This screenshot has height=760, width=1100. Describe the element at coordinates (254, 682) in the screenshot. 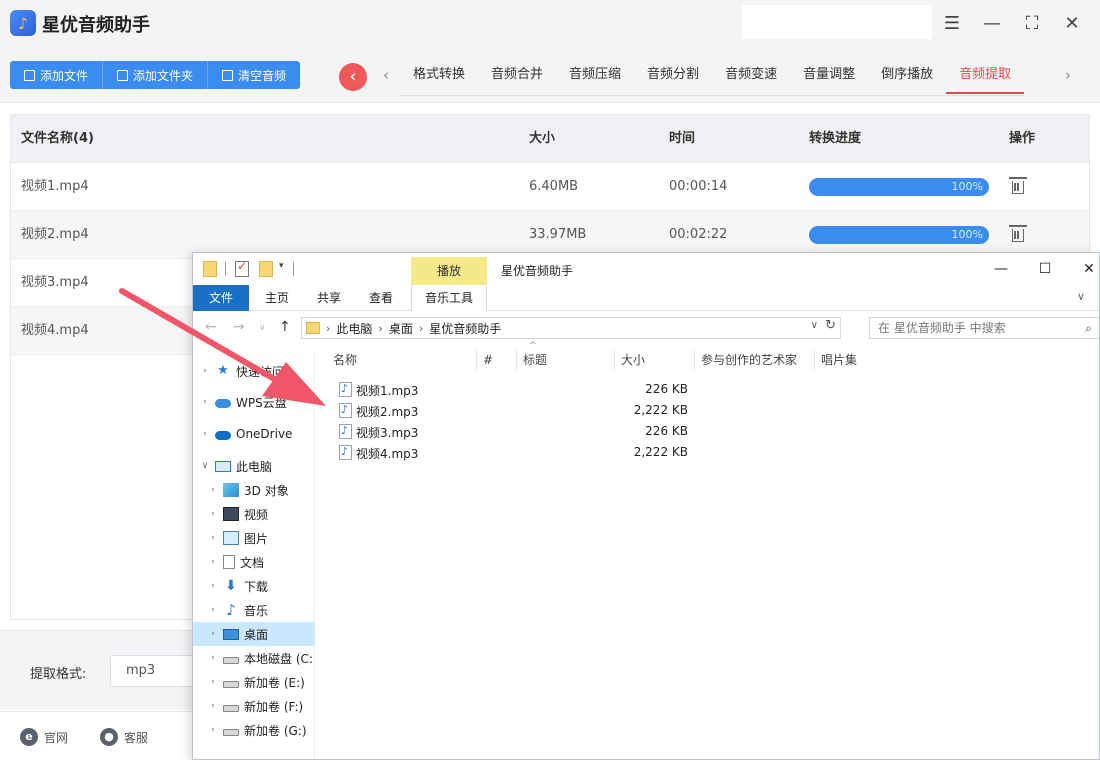

I see `nav-item-volume-e: › 新加卷 (E:)` at that location.